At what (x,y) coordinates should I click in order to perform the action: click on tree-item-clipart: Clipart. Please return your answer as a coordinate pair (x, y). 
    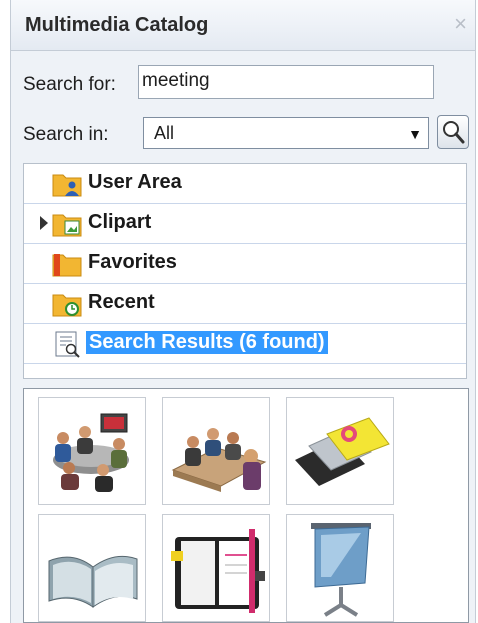
    Looking at the image, I should click on (245, 224).